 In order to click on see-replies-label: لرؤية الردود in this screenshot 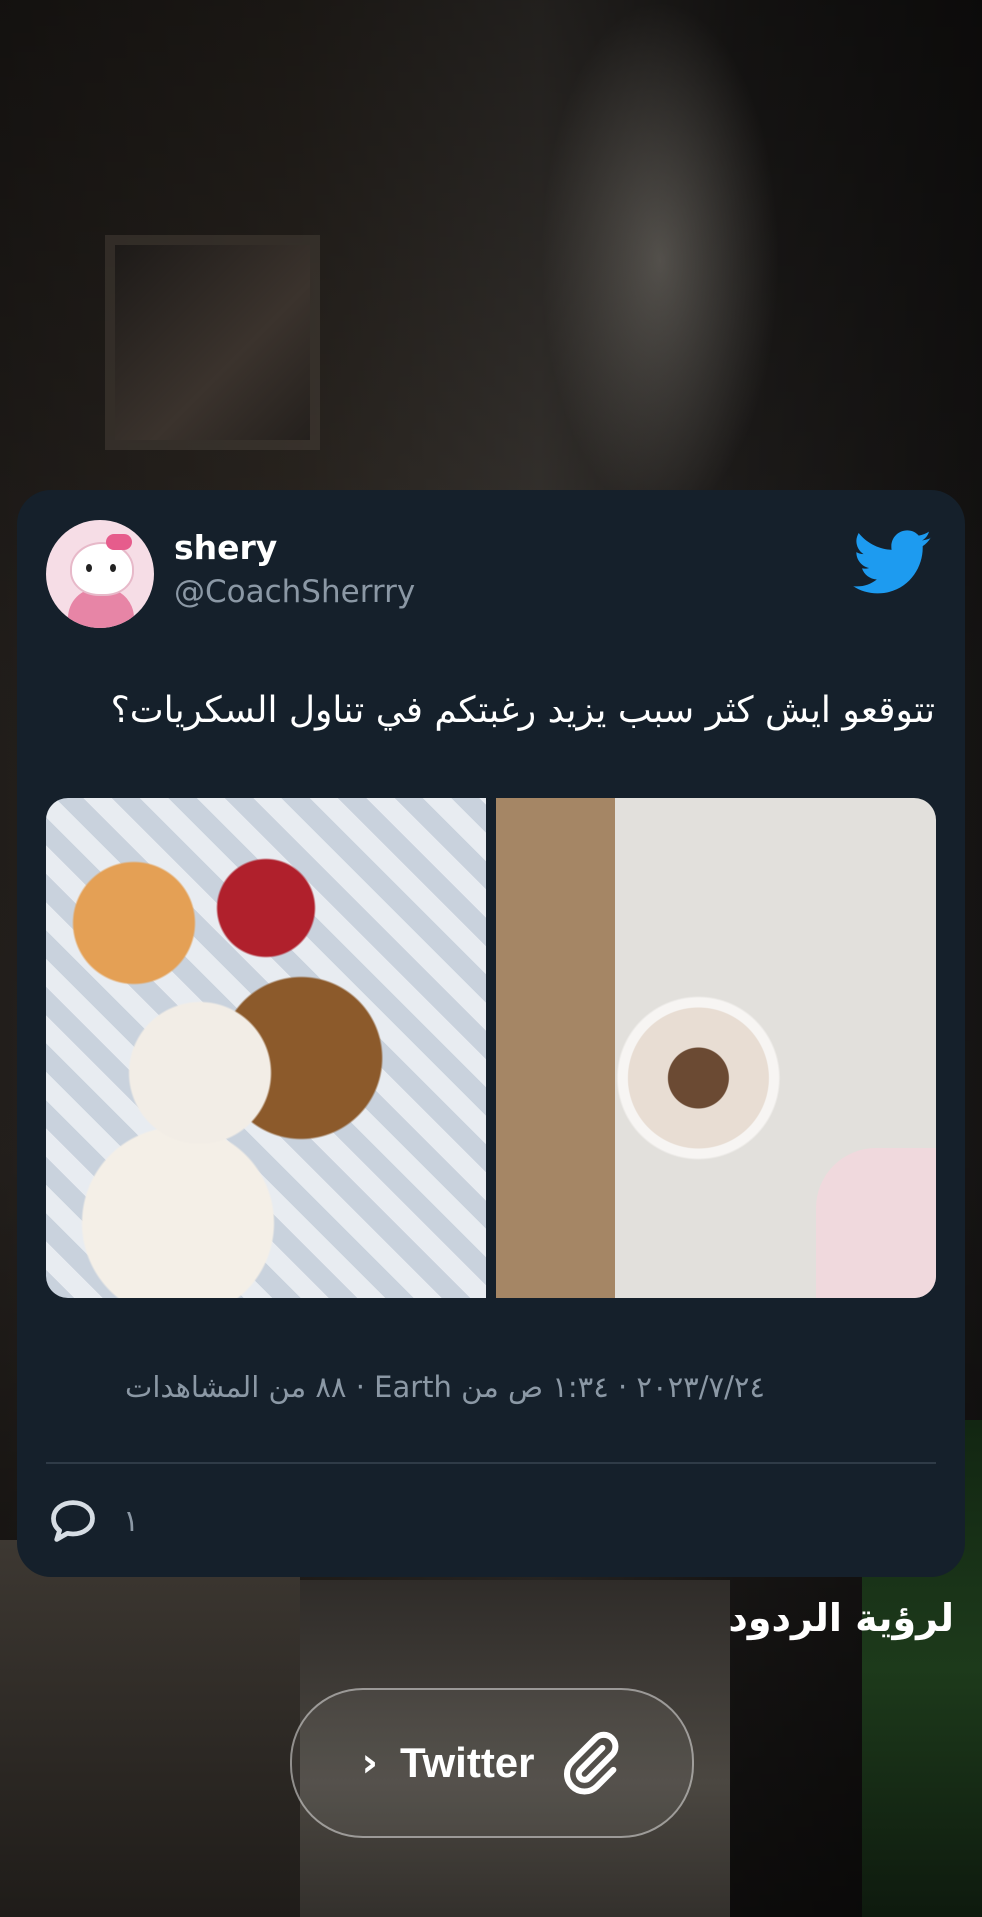, I will do `click(841, 1618)`.